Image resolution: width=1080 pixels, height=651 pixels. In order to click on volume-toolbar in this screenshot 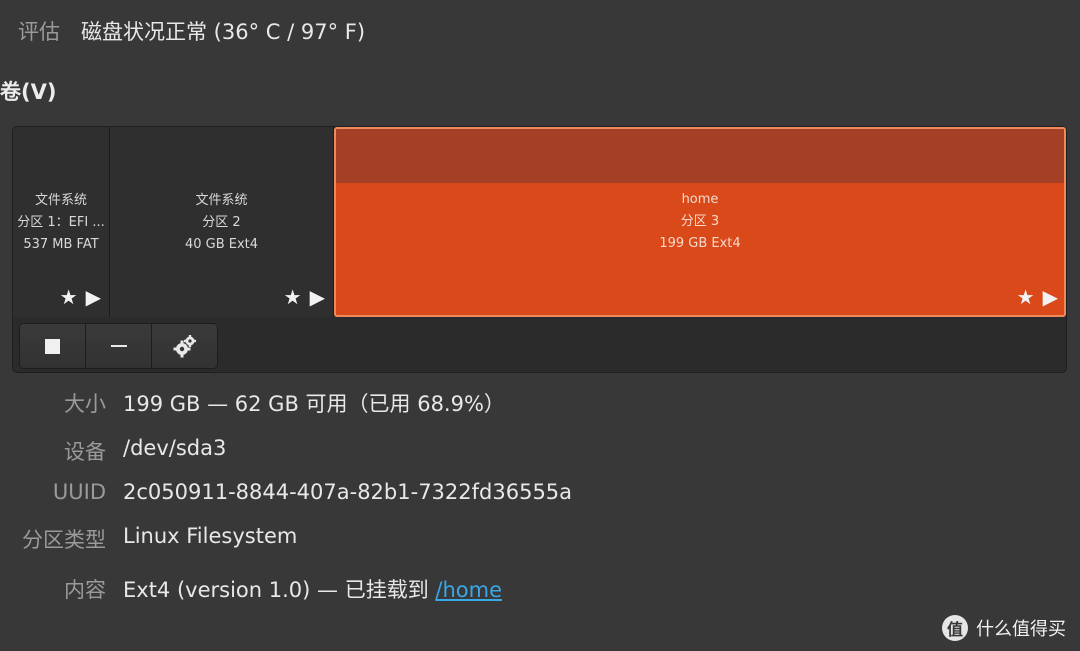, I will do `click(118, 346)`.